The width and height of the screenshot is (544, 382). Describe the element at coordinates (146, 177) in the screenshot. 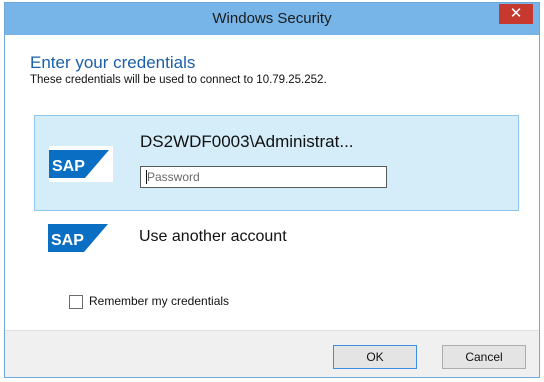

I see `text-caret` at that location.